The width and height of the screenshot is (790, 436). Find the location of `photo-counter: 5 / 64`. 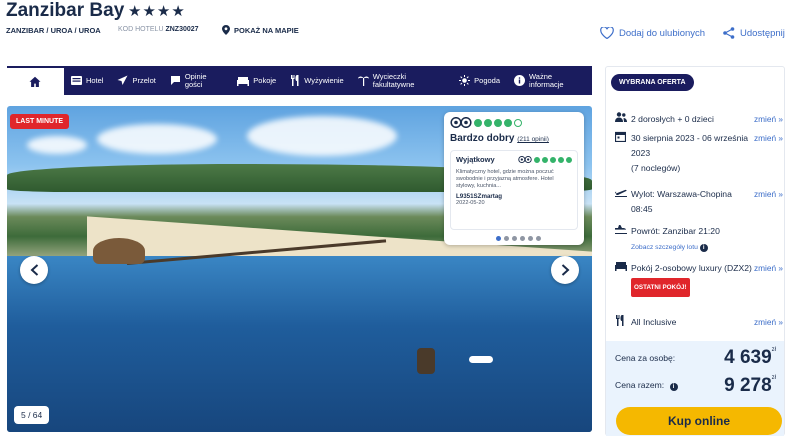

photo-counter: 5 / 64 is located at coordinates (32, 415).